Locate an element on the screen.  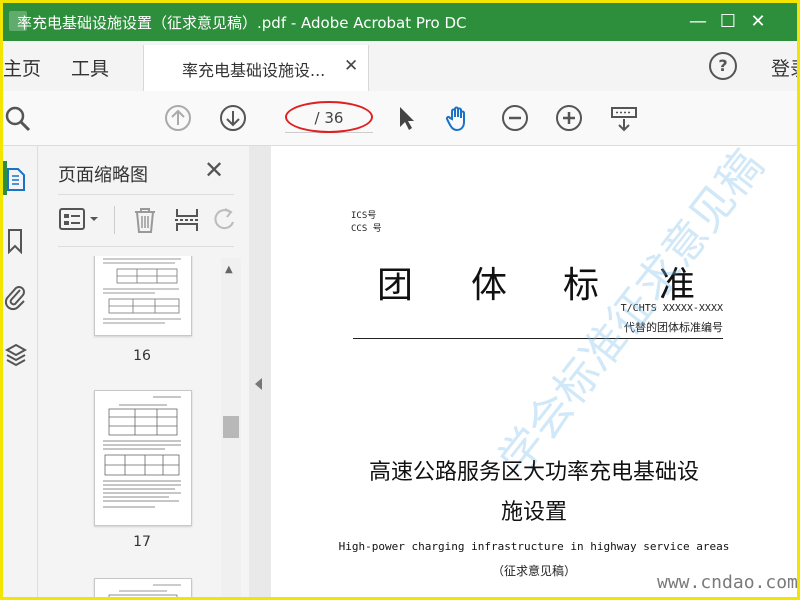
highlight-ellipse is located at coordinates (329, 117).